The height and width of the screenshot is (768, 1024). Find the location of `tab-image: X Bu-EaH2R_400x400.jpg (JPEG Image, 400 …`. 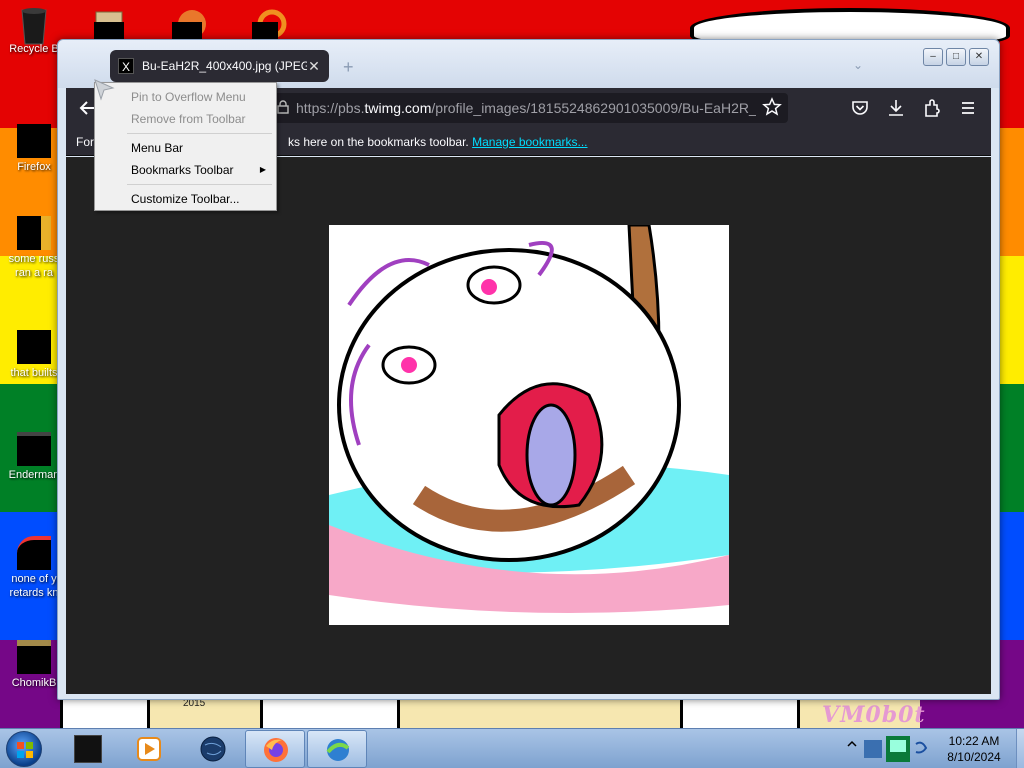

tab-image: X Bu-EaH2R_400x400.jpg (JPEG Image, 400 … is located at coordinates (219, 66).